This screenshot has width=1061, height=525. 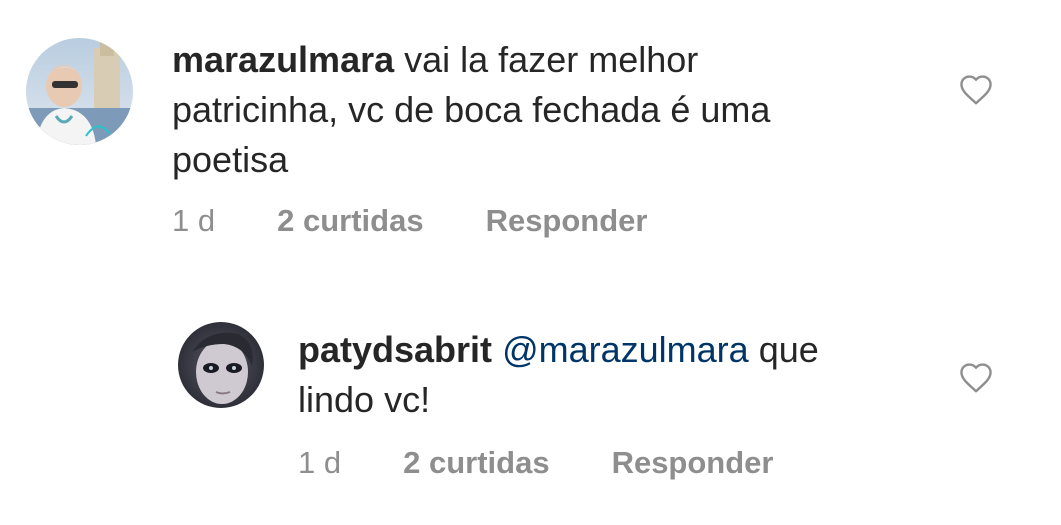 What do you see at coordinates (618, 375) in the screenshot?
I see `reply-text: patydsabrit @marazulmara que lindo vc!` at bounding box center [618, 375].